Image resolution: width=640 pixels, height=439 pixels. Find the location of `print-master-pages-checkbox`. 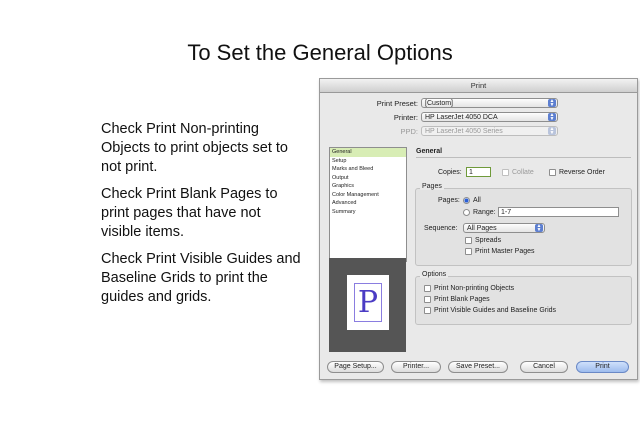

print-master-pages-checkbox is located at coordinates (468, 251).